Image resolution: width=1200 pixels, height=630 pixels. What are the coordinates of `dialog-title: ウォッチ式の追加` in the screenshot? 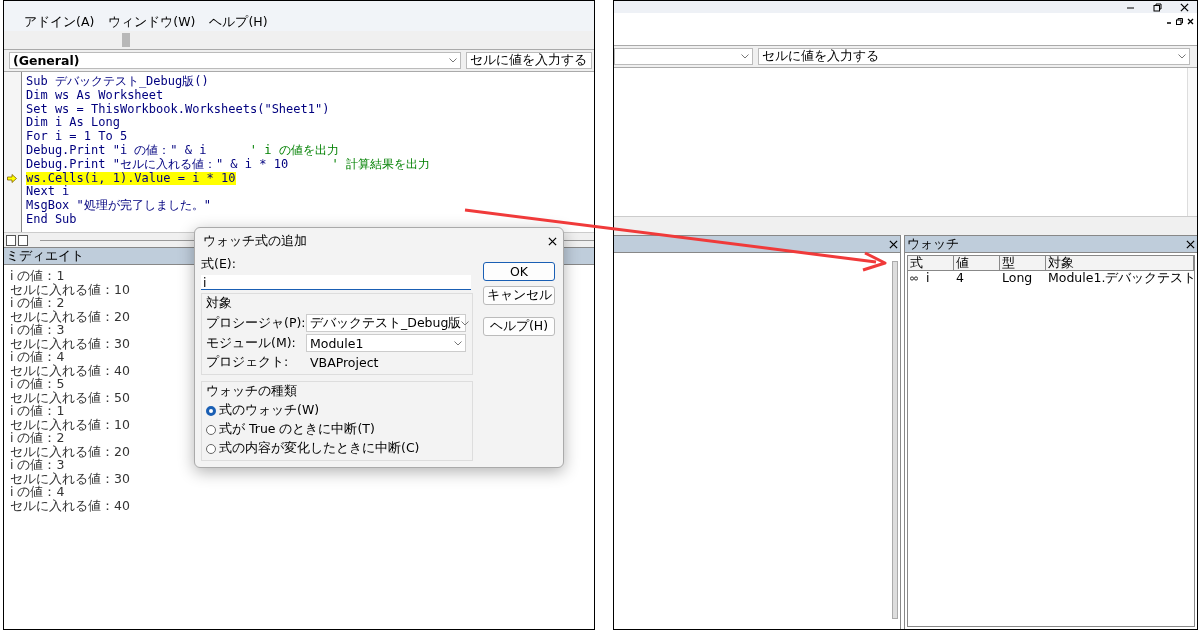 It's located at (255, 241).